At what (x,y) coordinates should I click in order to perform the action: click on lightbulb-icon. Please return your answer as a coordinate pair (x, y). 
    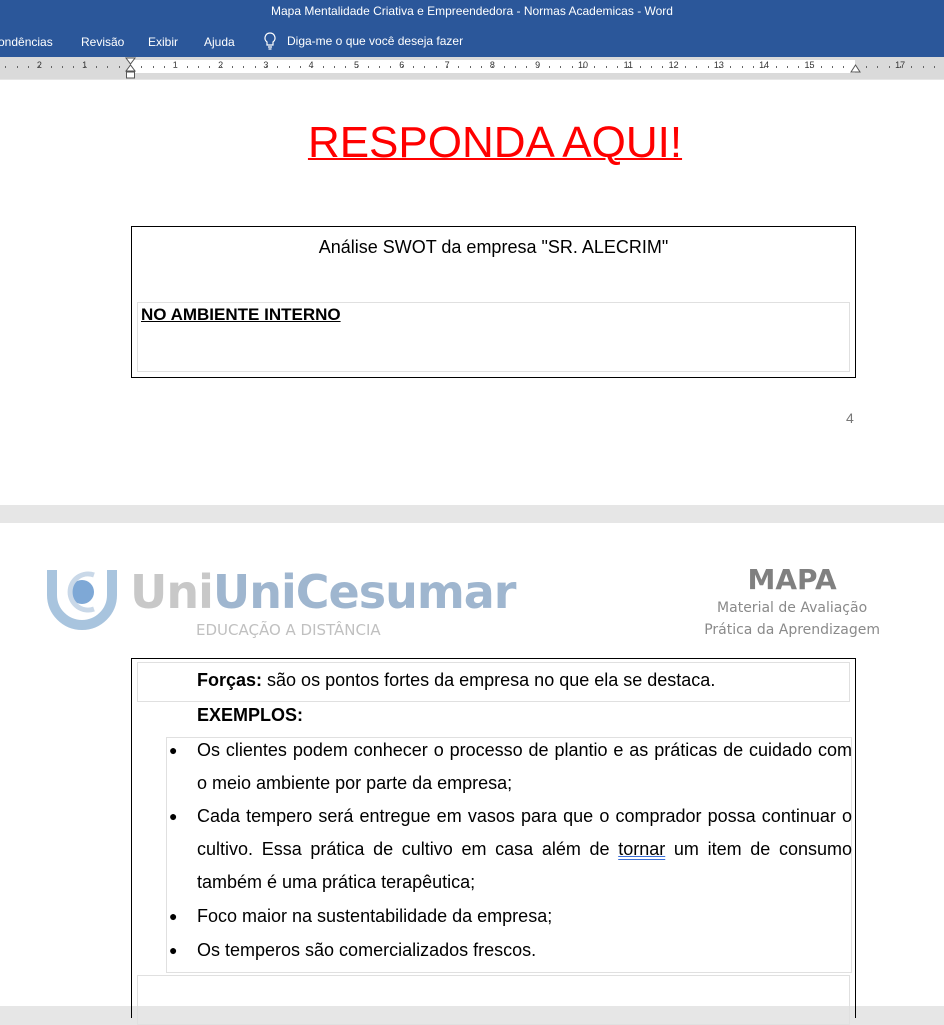
    Looking at the image, I should click on (270, 41).